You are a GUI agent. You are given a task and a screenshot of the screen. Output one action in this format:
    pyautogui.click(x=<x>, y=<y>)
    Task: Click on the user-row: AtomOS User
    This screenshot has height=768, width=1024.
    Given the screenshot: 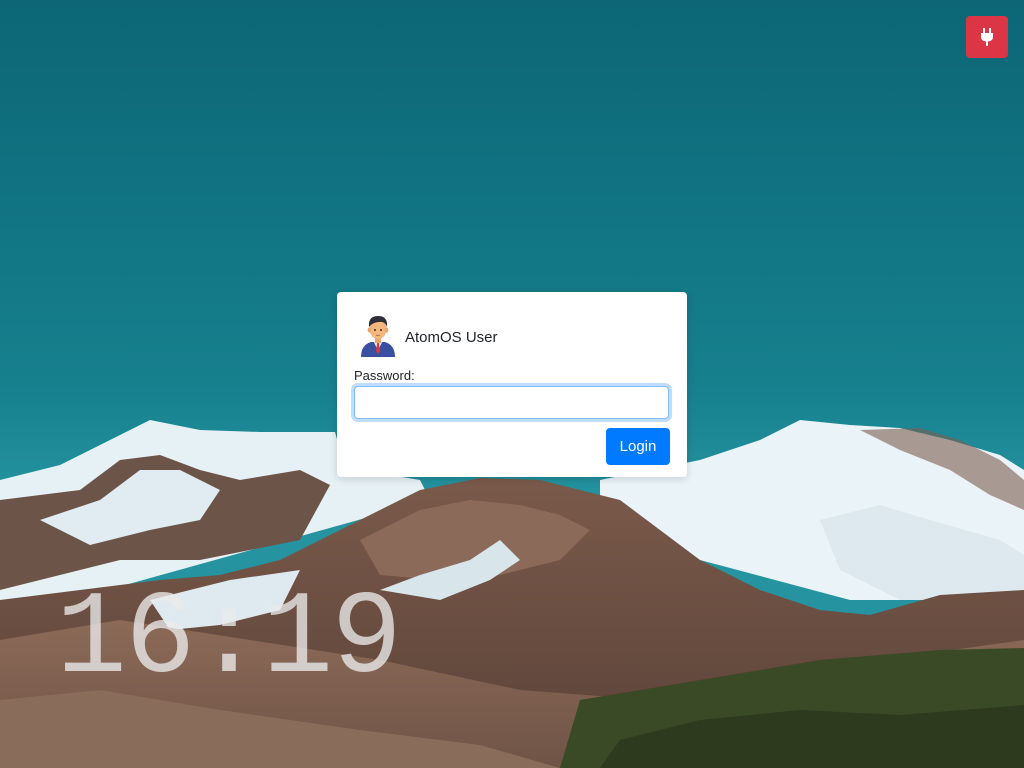 What is the action you would take?
    pyautogui.click(x=427, y=335)
    